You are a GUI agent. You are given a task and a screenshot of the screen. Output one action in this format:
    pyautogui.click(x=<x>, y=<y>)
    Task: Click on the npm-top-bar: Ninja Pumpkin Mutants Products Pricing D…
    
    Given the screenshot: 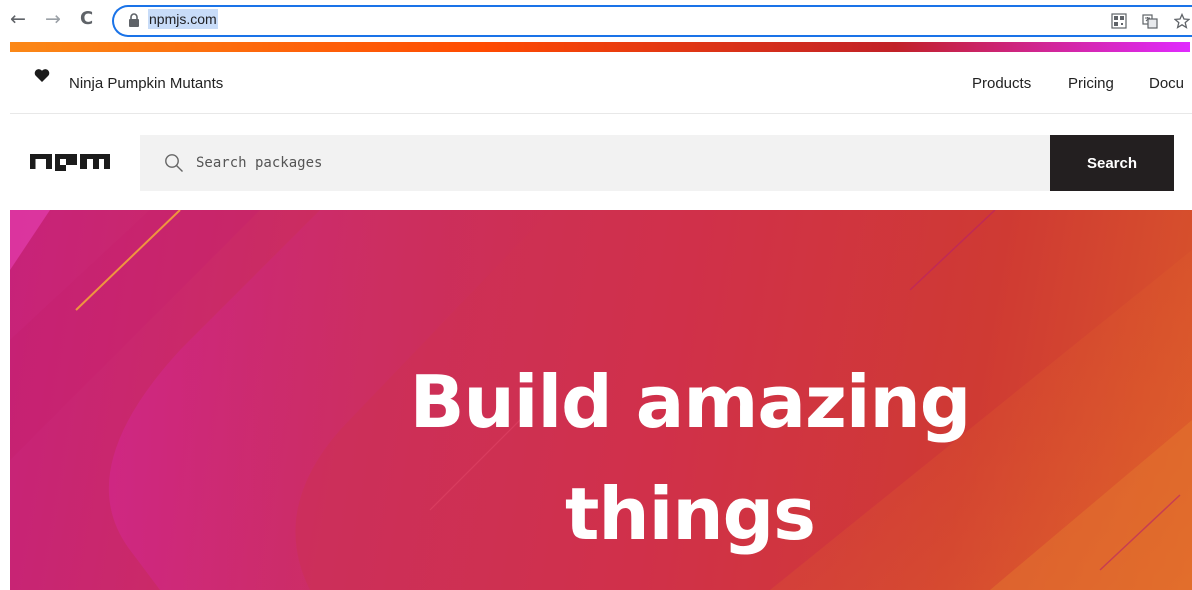 What is the action you would take?
    pyautogui.click(x=601, y=83)
    